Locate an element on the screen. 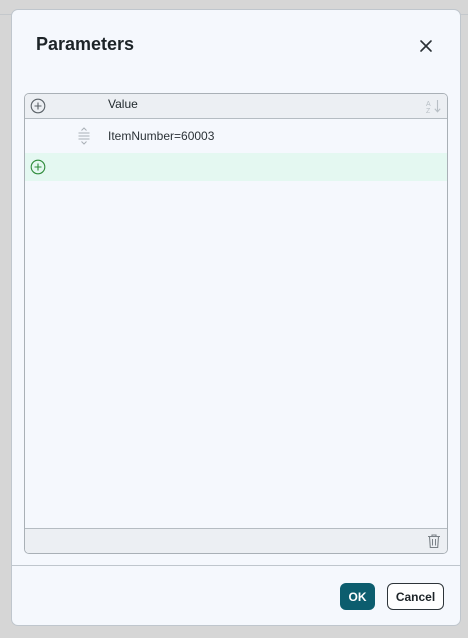 This screenshot has height=638, width=468. value-column-header: Value is located at coordinates (123, 104).